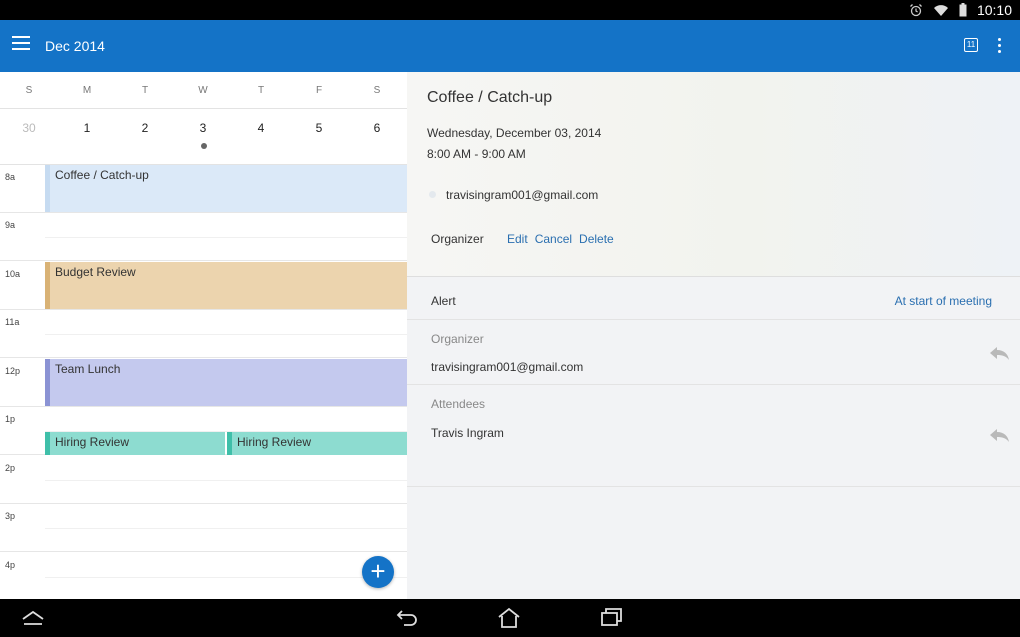  Describe the element at coordinates (943, 301) in the screenshot. I see `alert-value: At start of meeting` at that location.